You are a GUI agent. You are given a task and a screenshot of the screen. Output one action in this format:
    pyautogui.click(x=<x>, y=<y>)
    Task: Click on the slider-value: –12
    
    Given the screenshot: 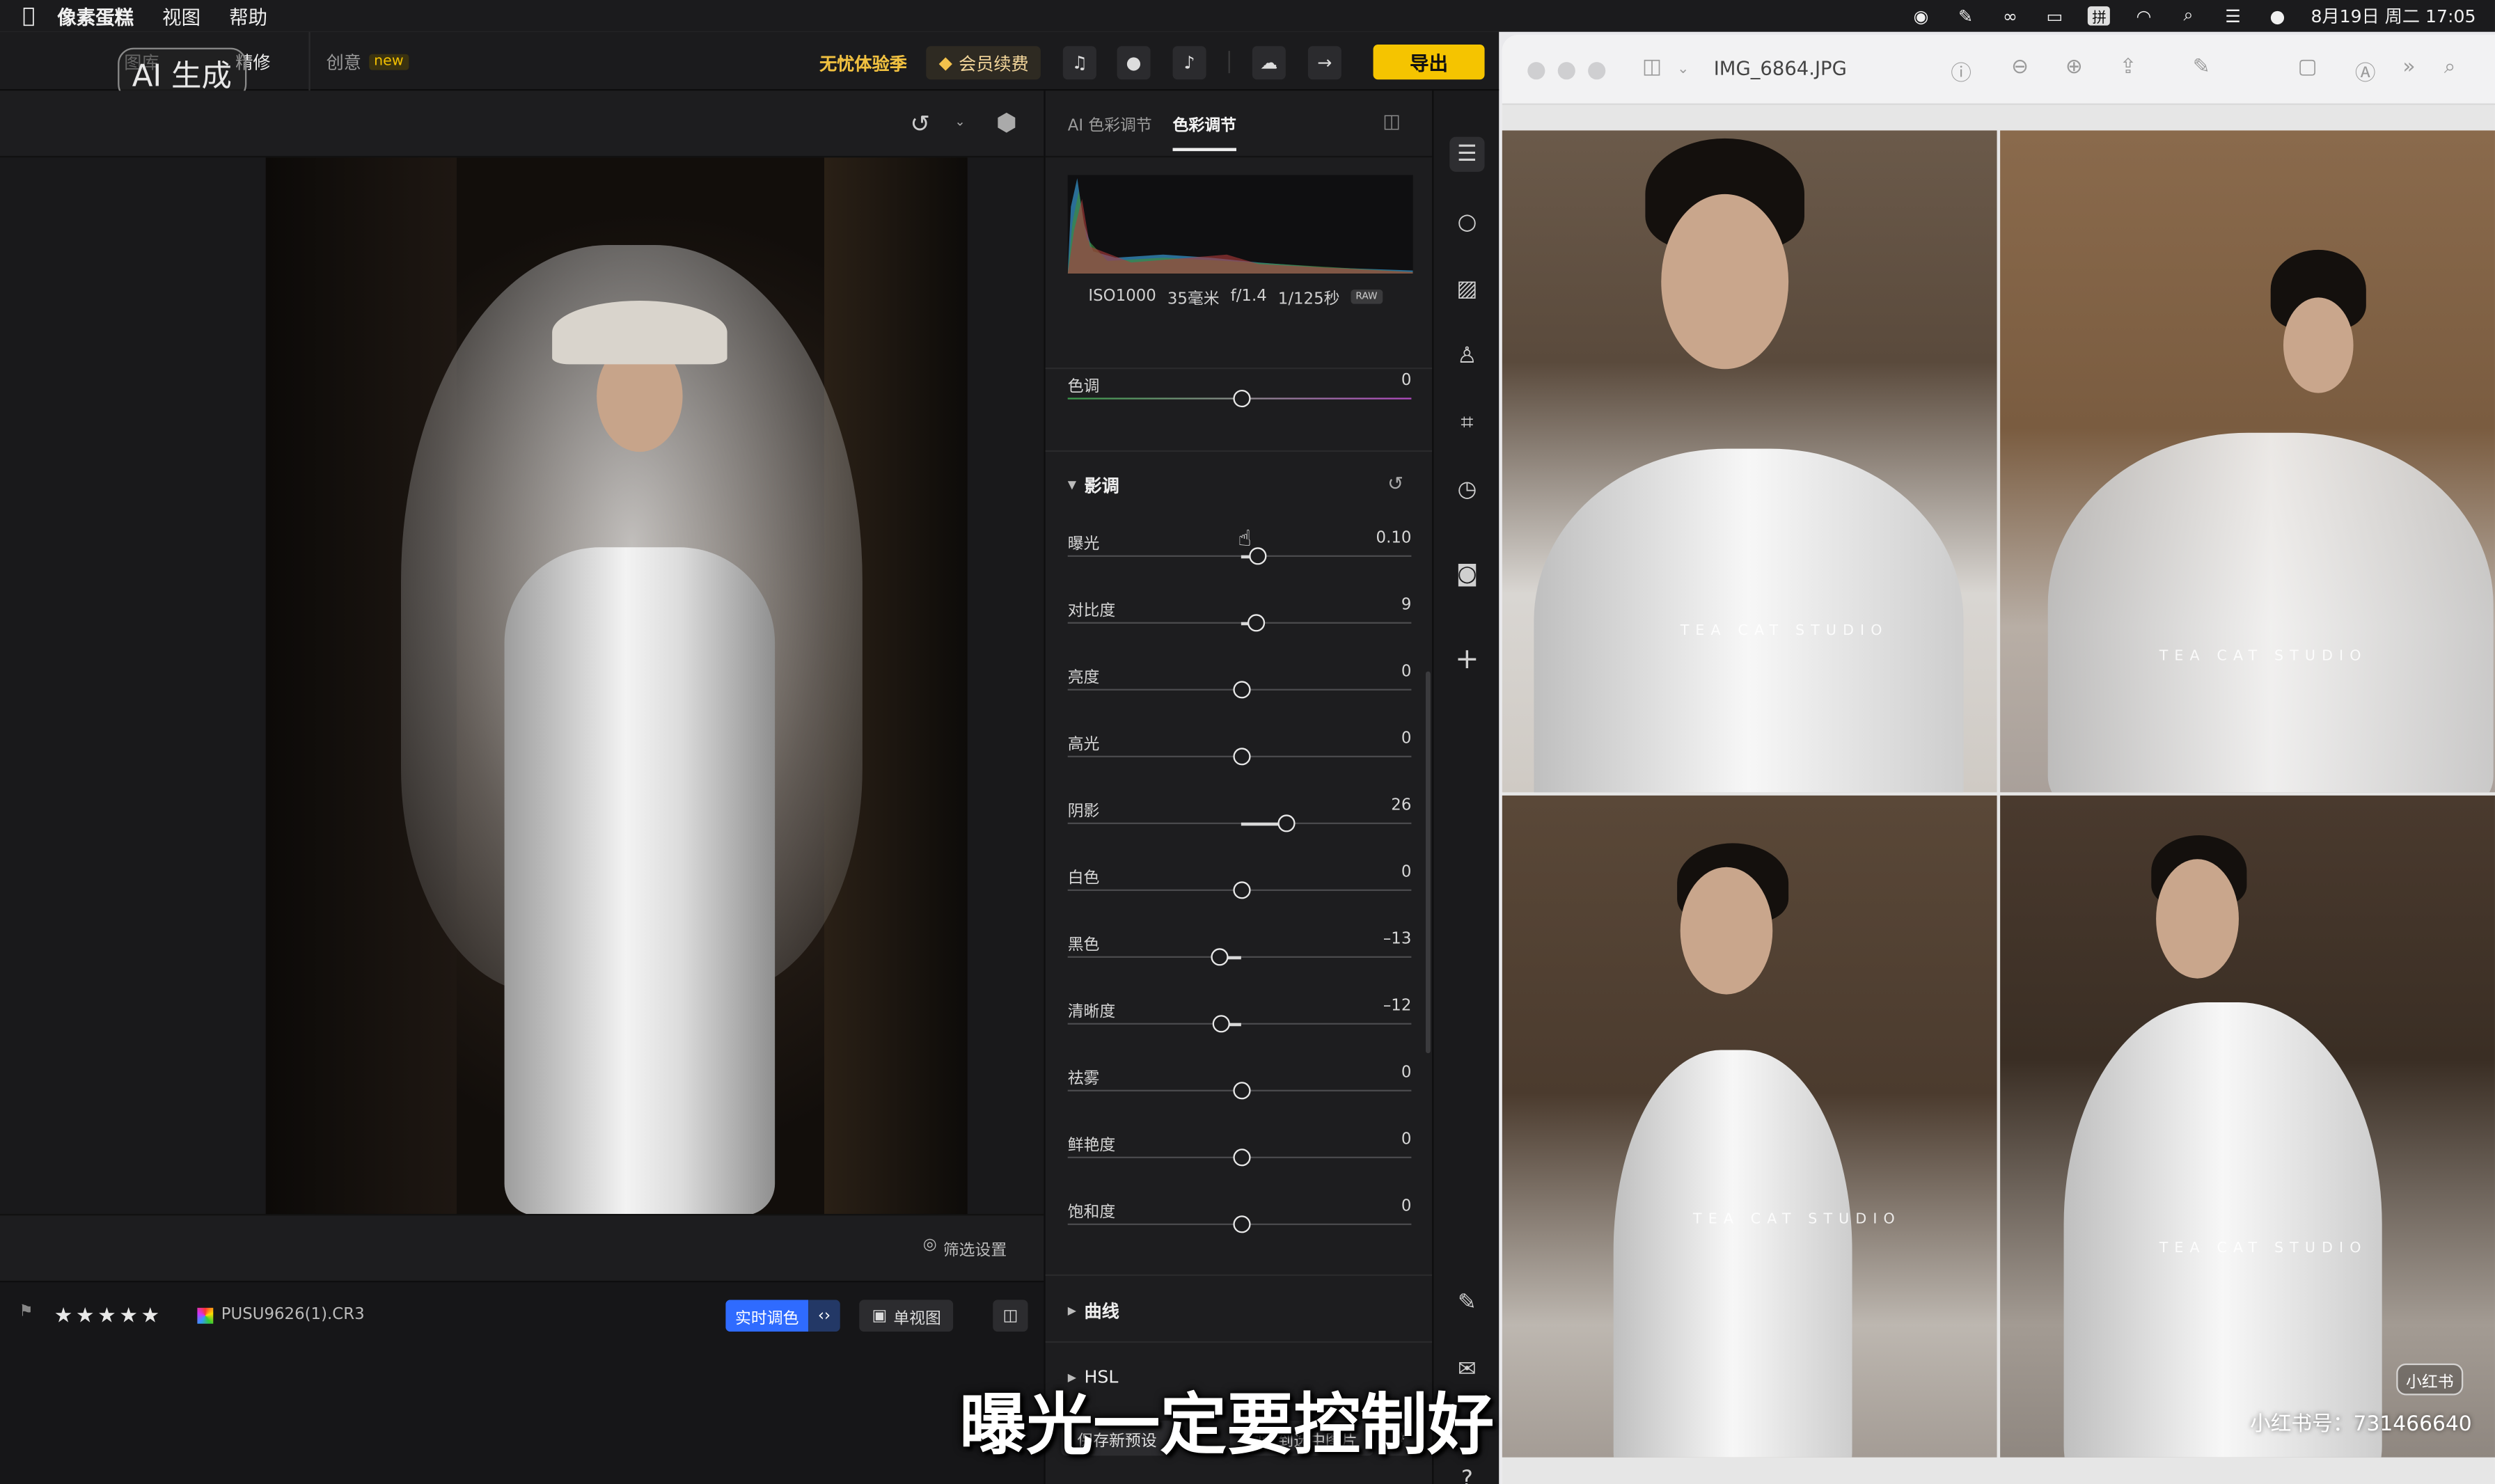 What is the action you would take?
    pyautogui.click(x=1397, y=1006)
    